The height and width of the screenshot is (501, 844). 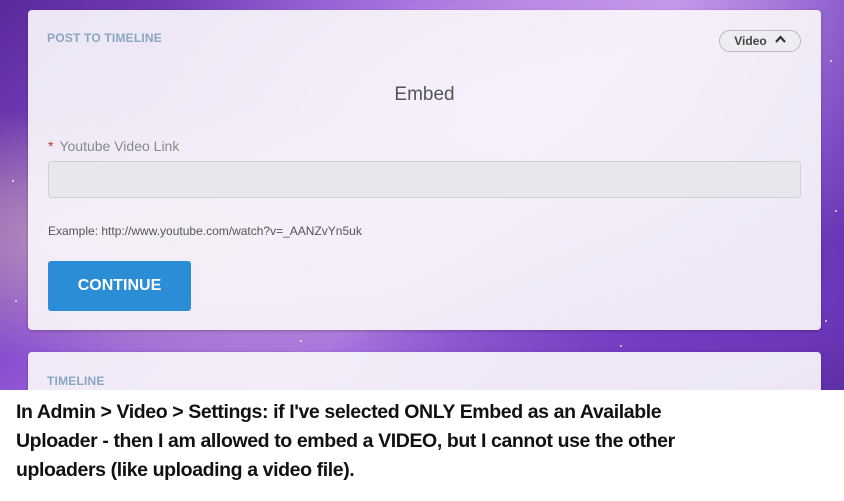 I want to click on youtube-link-label-text: Youtube Video Link, so click(x=119, y=146).